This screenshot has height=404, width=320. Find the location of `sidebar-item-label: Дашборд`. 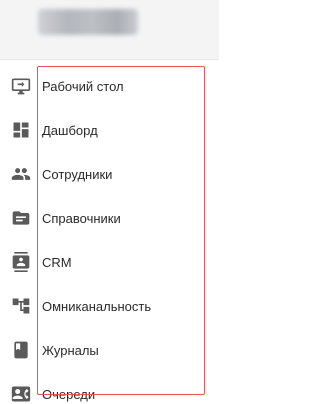

sidebar-item-label: Дашборд is located at coordinates (70, 130).